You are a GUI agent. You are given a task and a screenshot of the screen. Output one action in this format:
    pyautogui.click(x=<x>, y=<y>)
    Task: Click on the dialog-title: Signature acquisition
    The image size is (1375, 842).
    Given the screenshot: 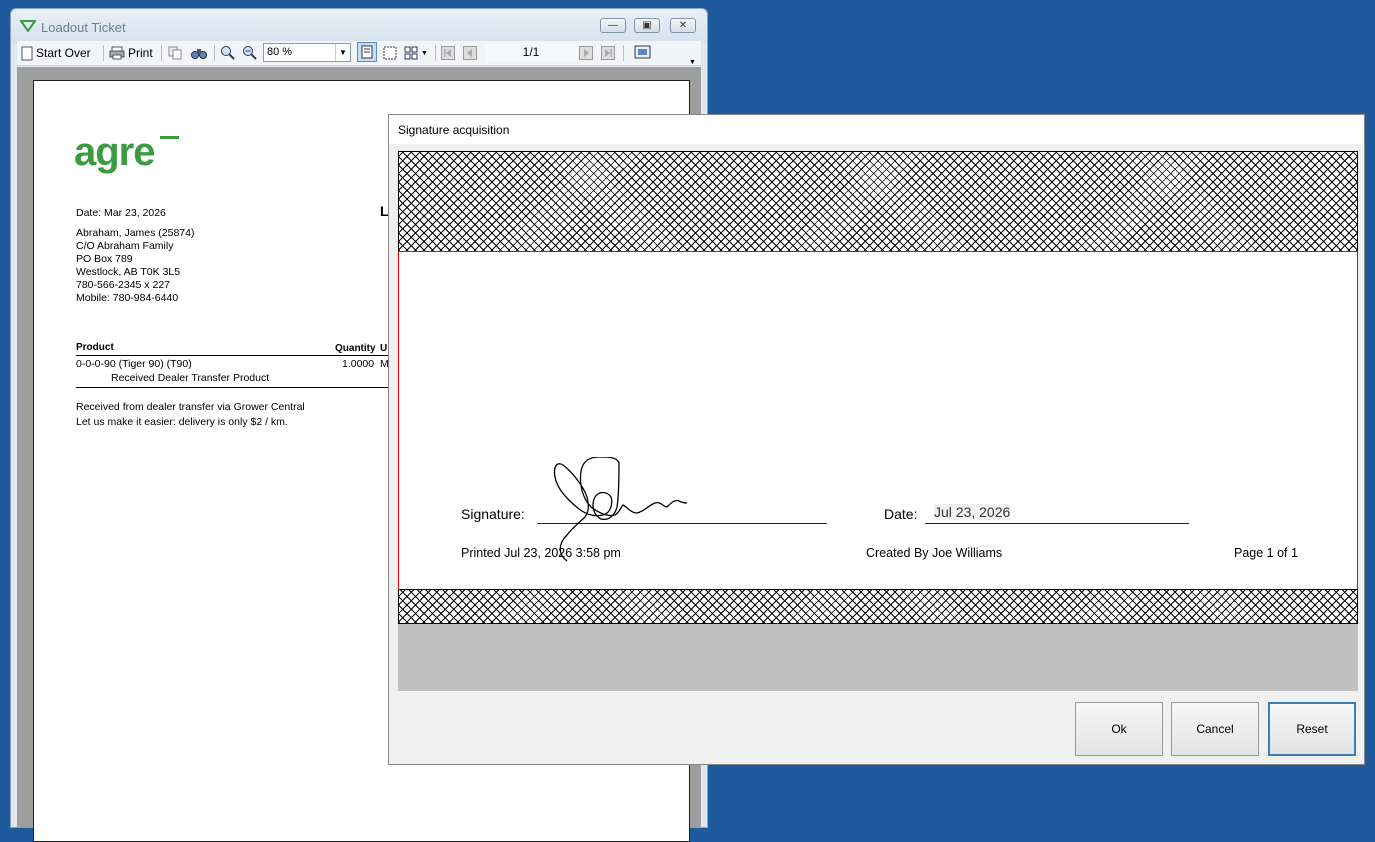 What is the action you would take?
    pyautogui.click(x=454, y=130)
    